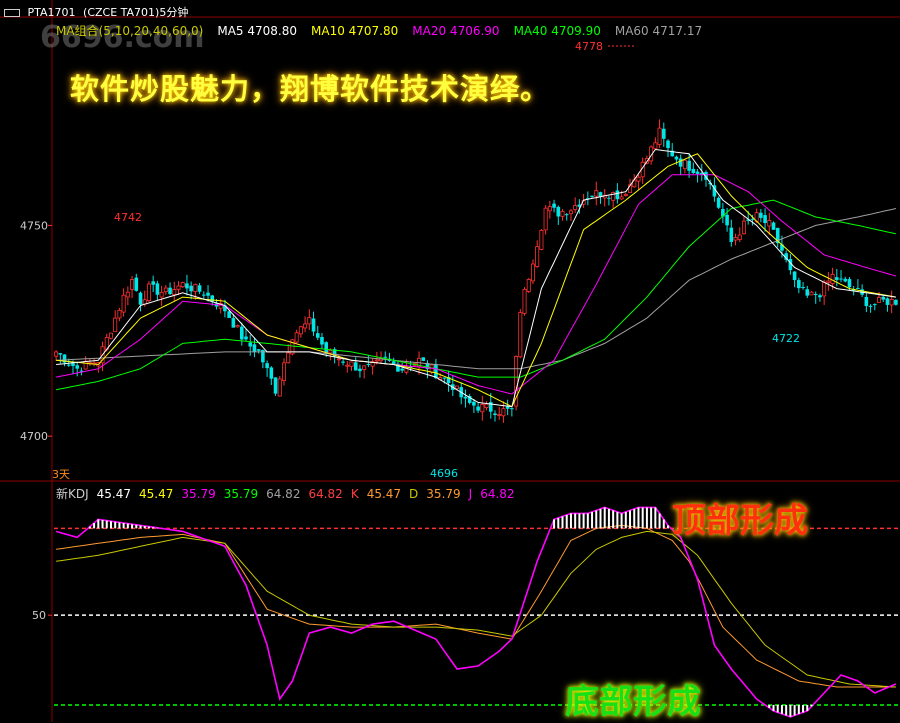 The image size is (900, 723). What do you see at coordinates (51, 12) in the screenshot?
I see `symbol-name: PTA1701` at bounding box center [51, 12].